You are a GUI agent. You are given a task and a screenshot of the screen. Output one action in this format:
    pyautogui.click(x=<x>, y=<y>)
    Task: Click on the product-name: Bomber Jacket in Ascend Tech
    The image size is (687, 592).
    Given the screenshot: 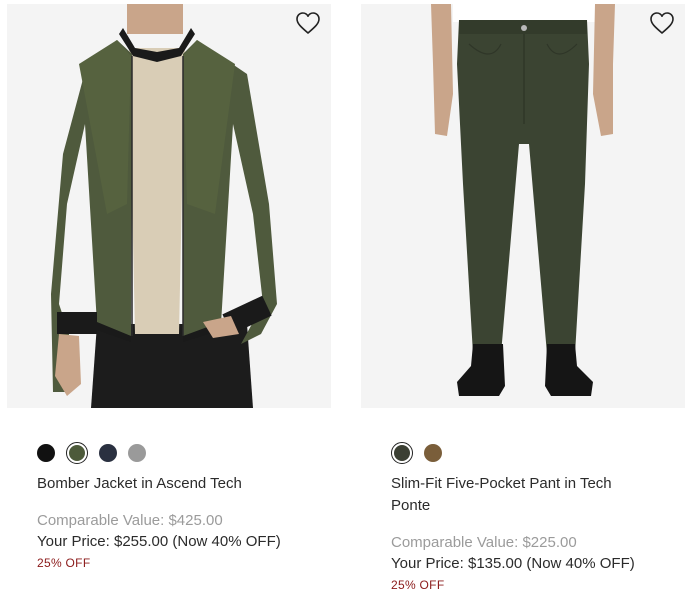 What is the action you would take?
    pyautogui.click(x=167, y=484)
    